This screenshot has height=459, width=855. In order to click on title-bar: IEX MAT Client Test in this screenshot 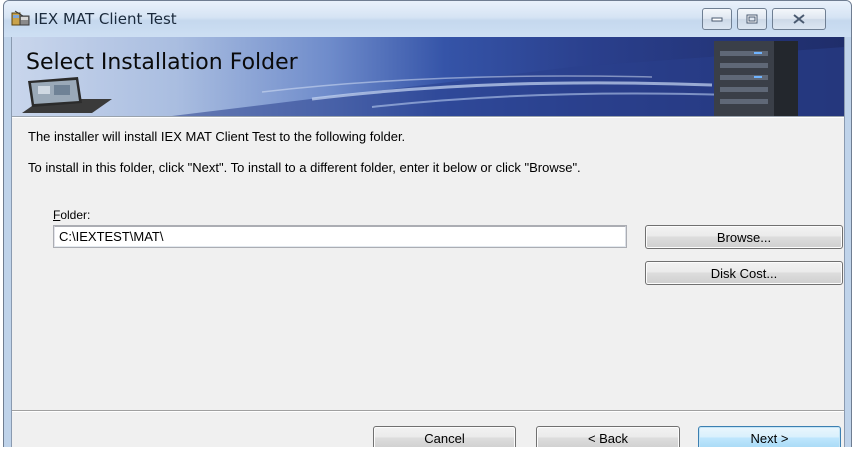, I will do `click(427, 19)`.